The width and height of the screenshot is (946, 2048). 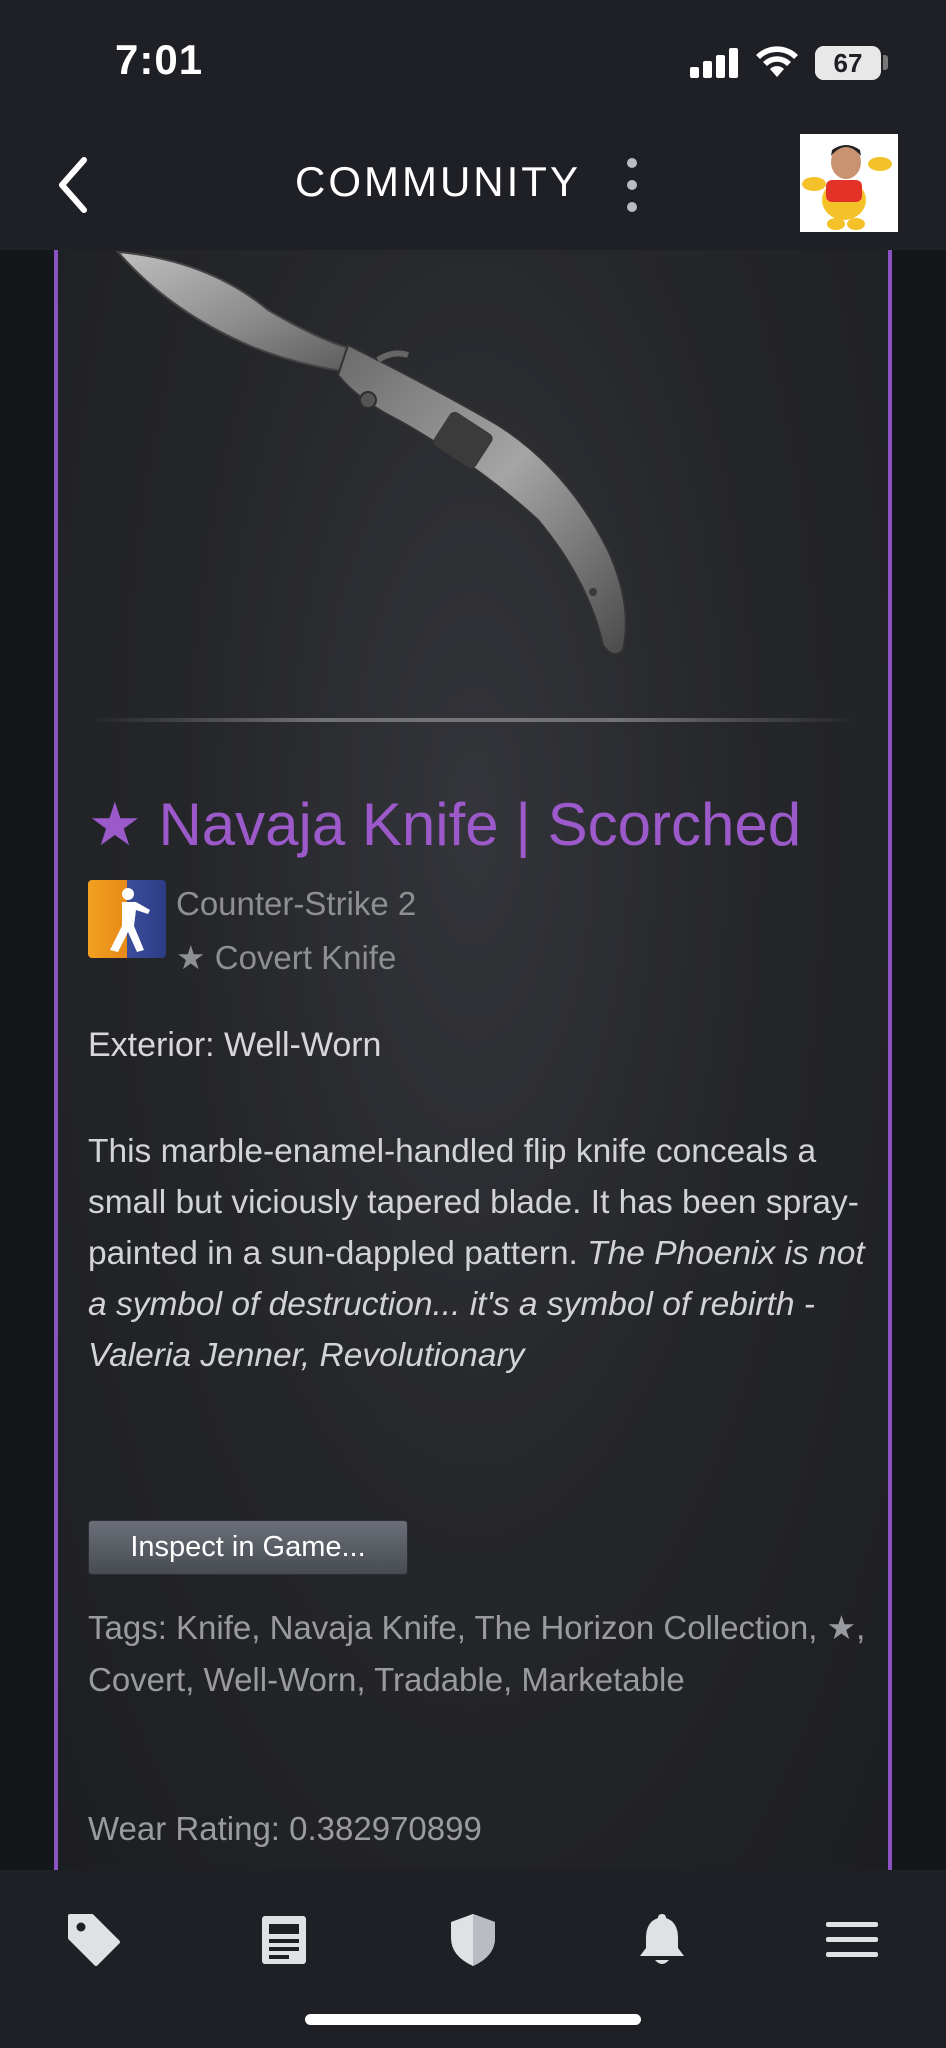 What do you see at coordinates (438, 181) in the screenshot?
I see `nav-title: COMMUNITY` at bounding box center [438, 181].